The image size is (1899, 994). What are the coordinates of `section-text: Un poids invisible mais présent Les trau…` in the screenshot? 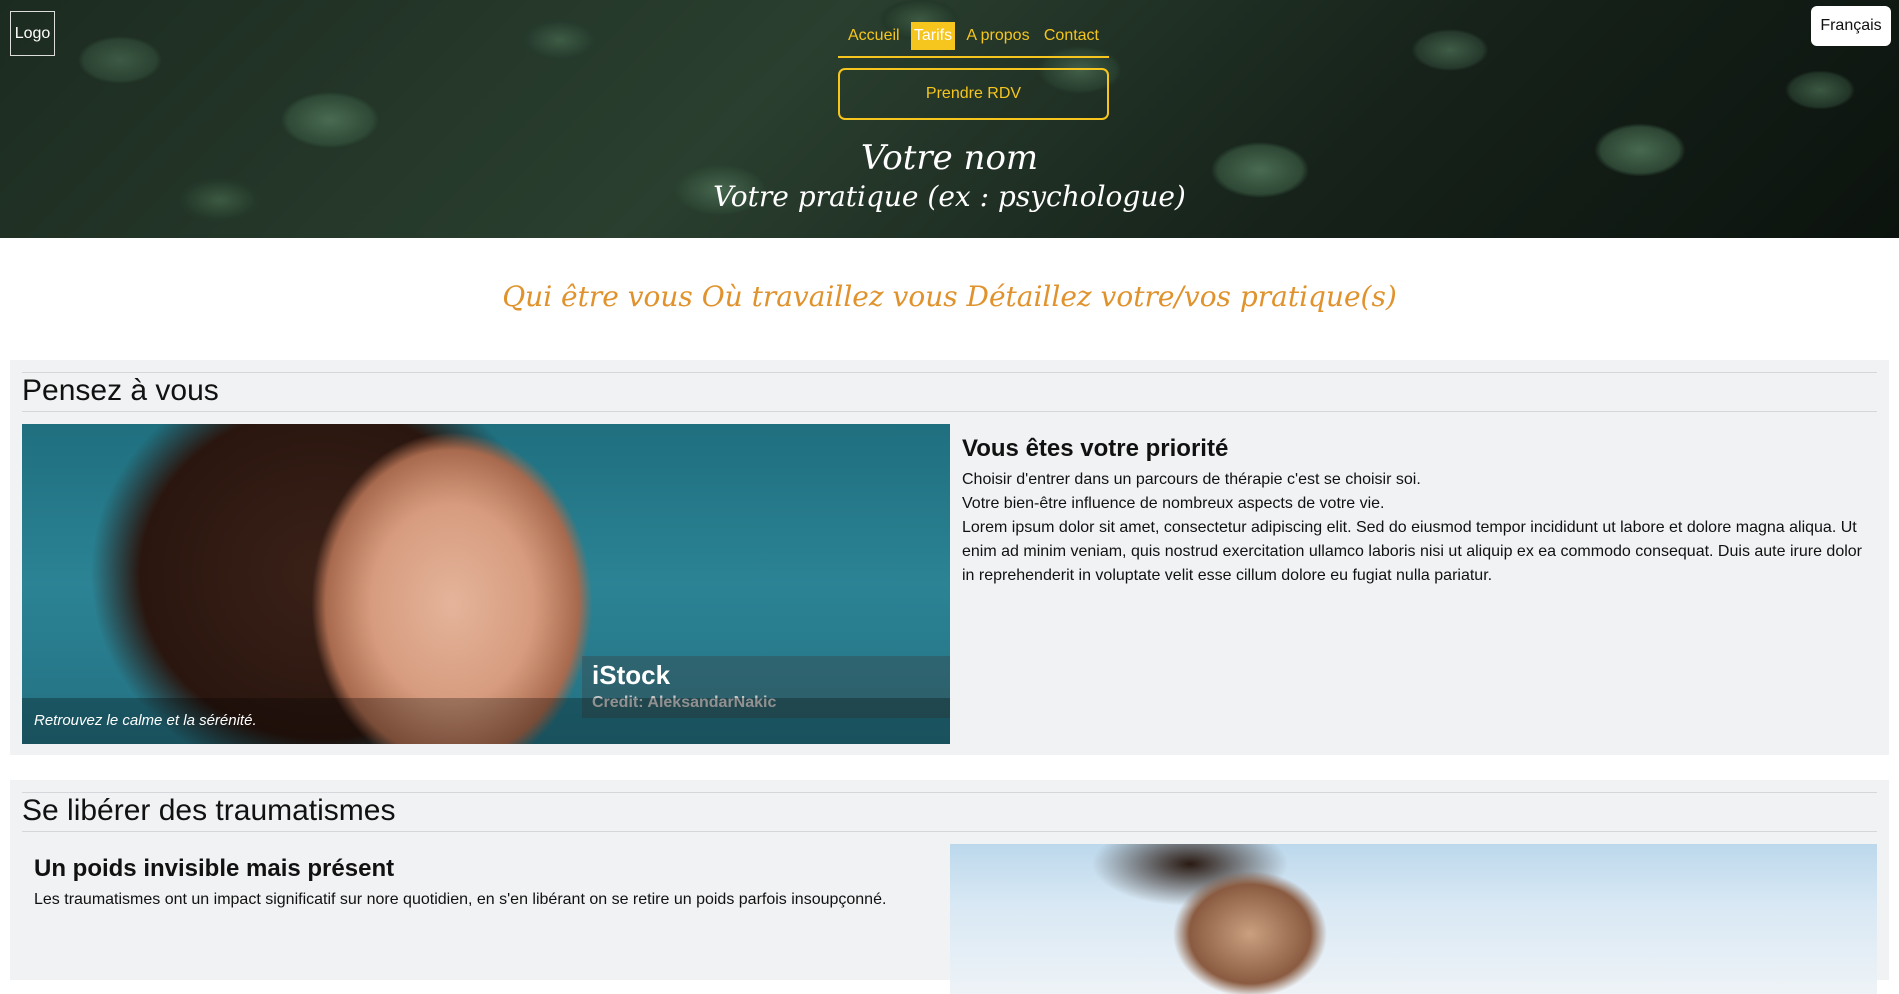 It's located at (484, 883).